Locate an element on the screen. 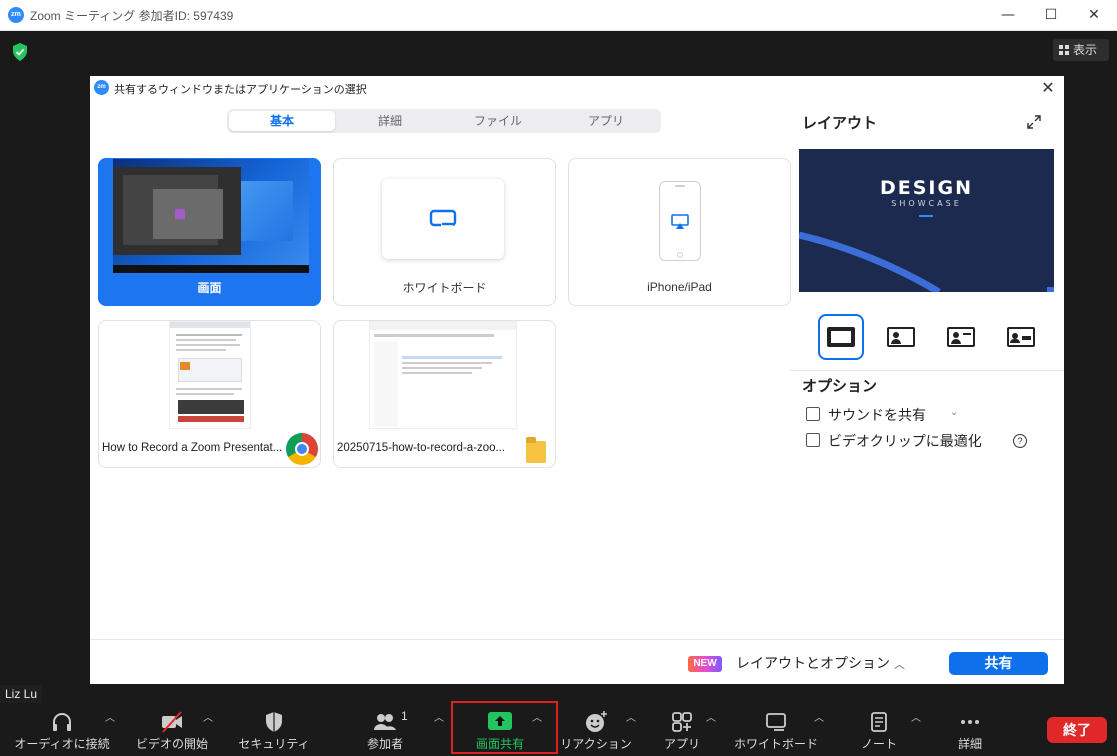 The height and width of the screenshot is (756, 1117). folder-icon is located at coordinates (536, 450).